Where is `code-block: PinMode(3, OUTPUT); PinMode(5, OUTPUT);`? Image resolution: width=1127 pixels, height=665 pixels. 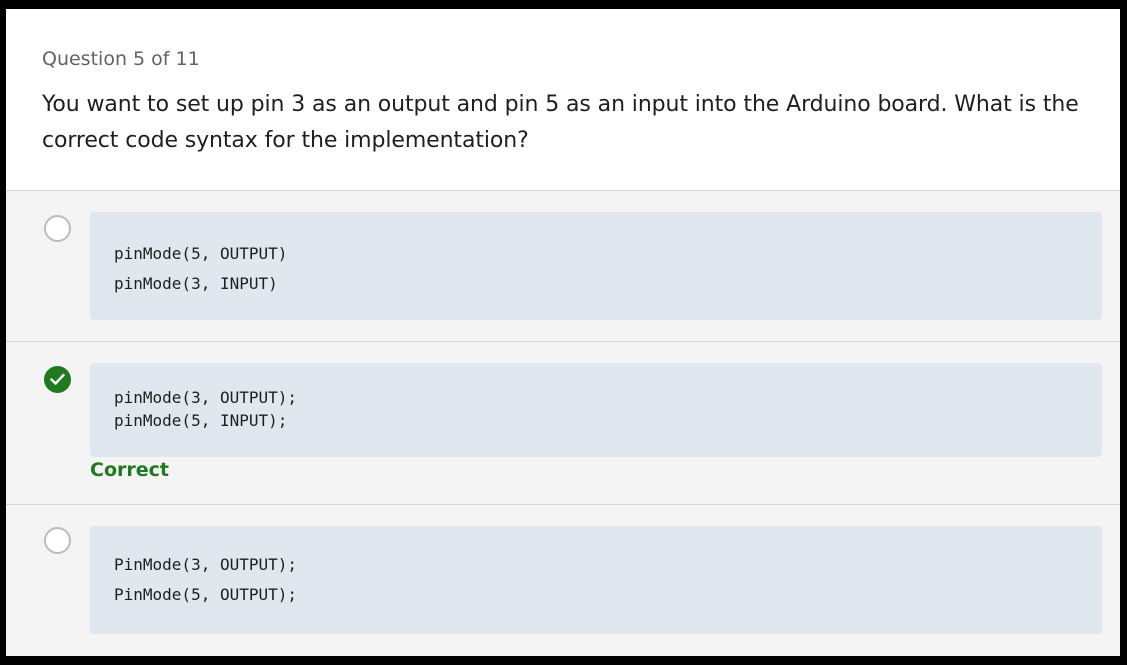 code-block: PinMode(3, OUTPUT); PinMode(5, OUTPUT); is located at coordinates (596, 580).